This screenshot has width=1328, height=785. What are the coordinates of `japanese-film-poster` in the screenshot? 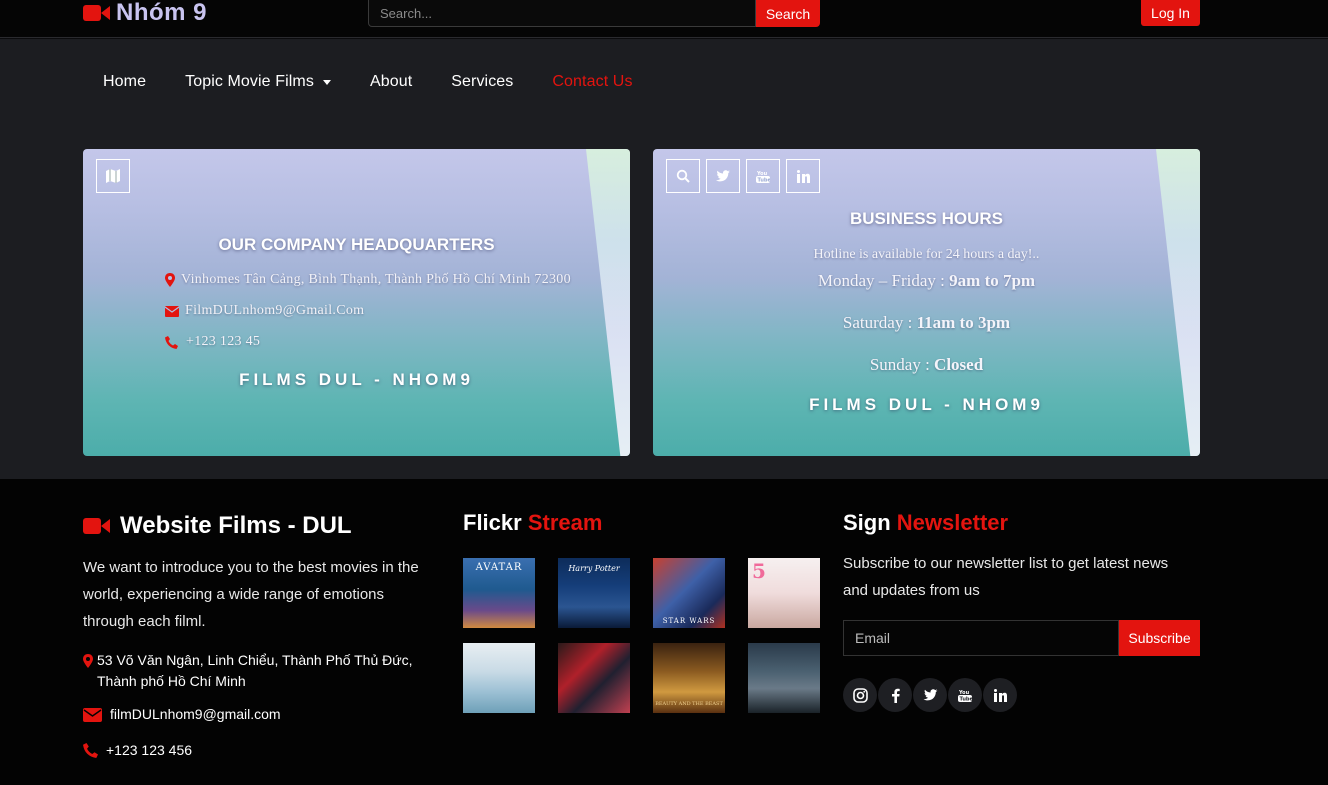 It's located at (499, 678).